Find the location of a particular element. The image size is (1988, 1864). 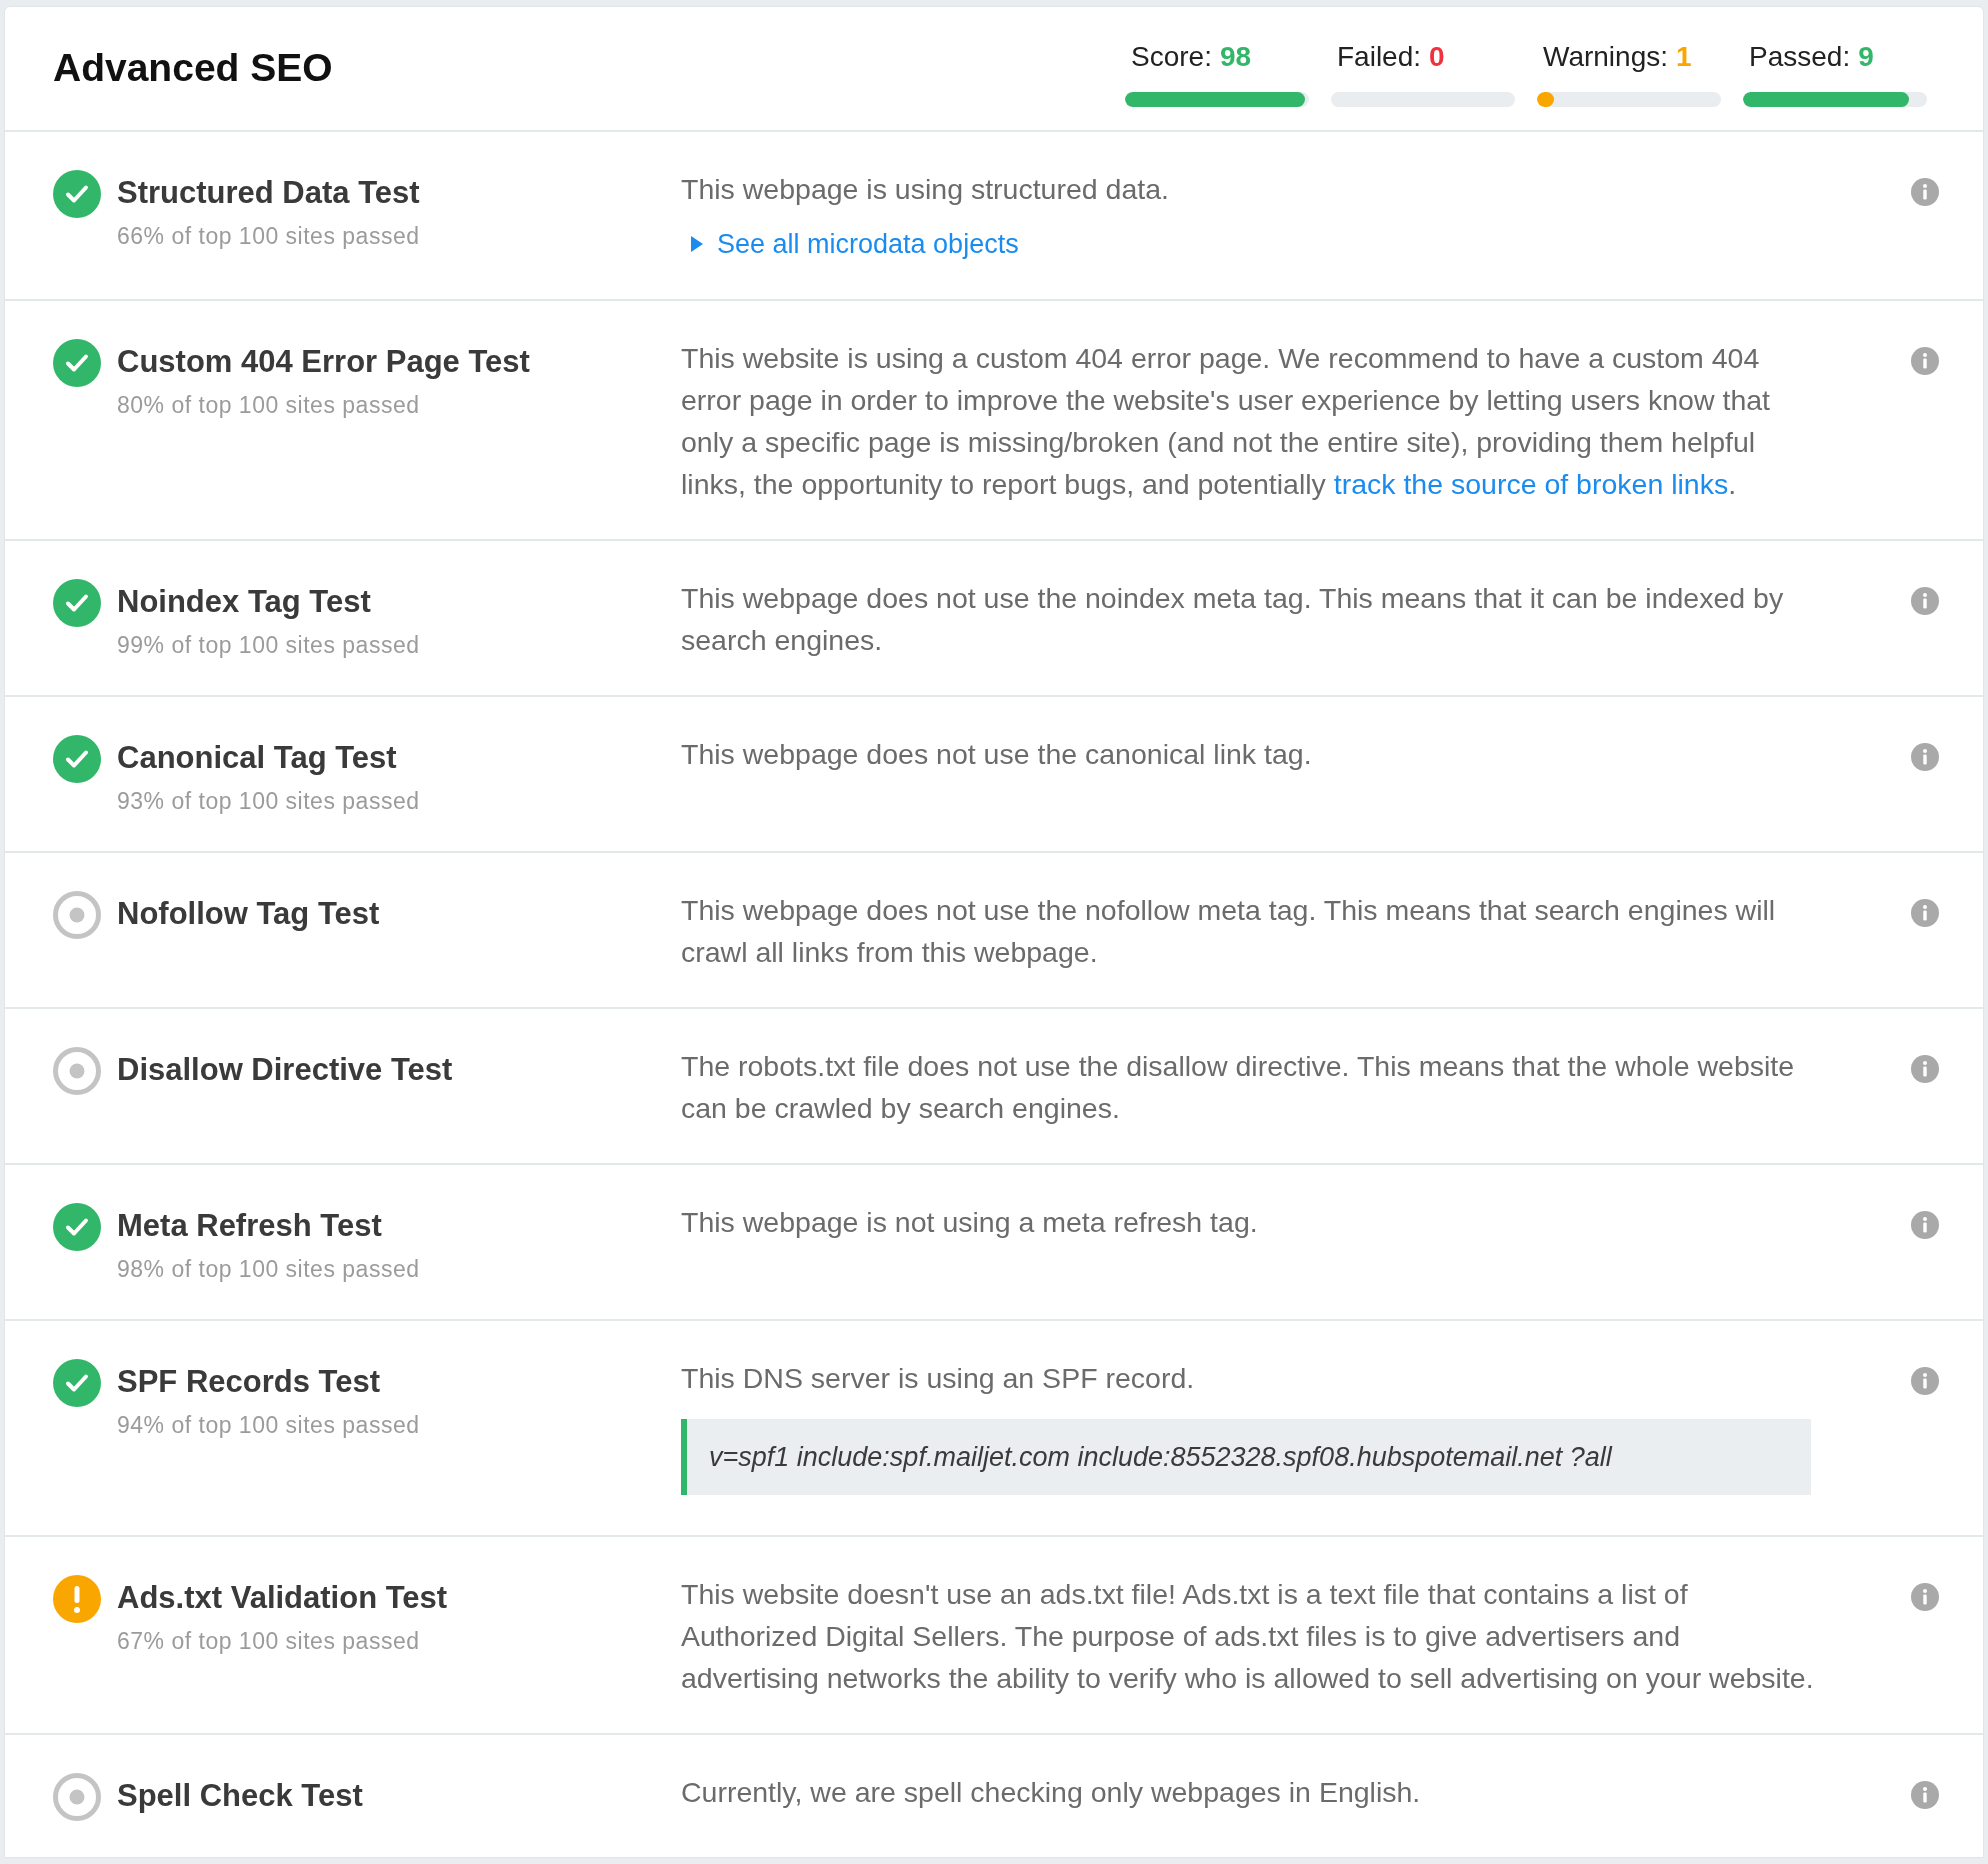

pass-rate-text: 80% of top 100 sites passed is located at coordinates (269, 405).